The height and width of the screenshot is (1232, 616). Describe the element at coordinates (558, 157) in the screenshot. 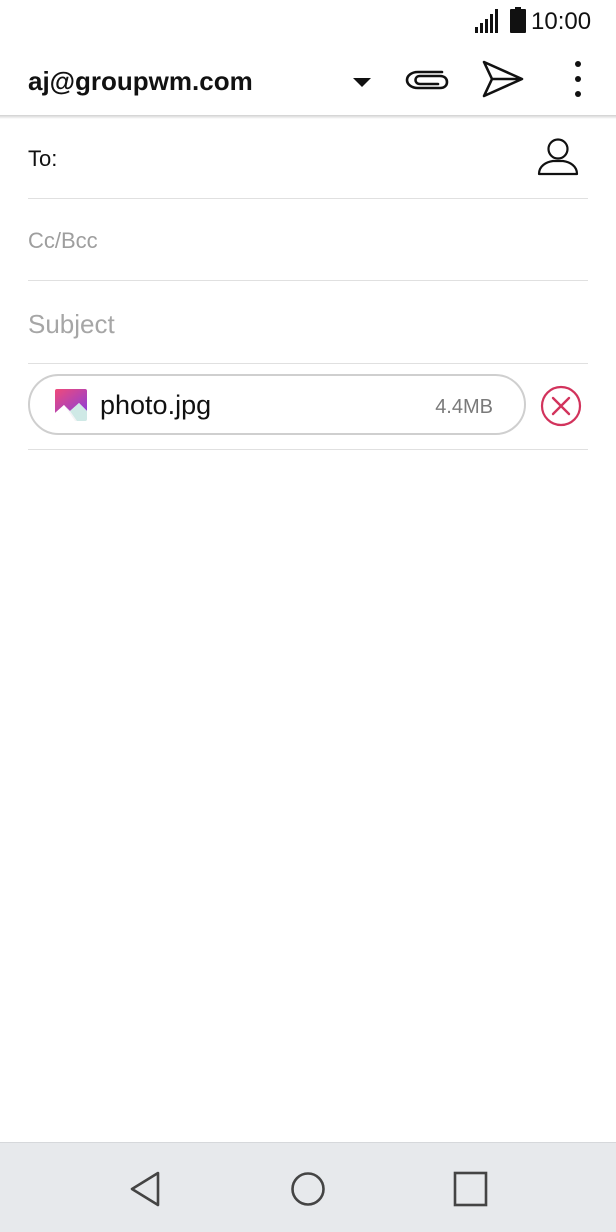

I see `contact-person-icon` at that location.